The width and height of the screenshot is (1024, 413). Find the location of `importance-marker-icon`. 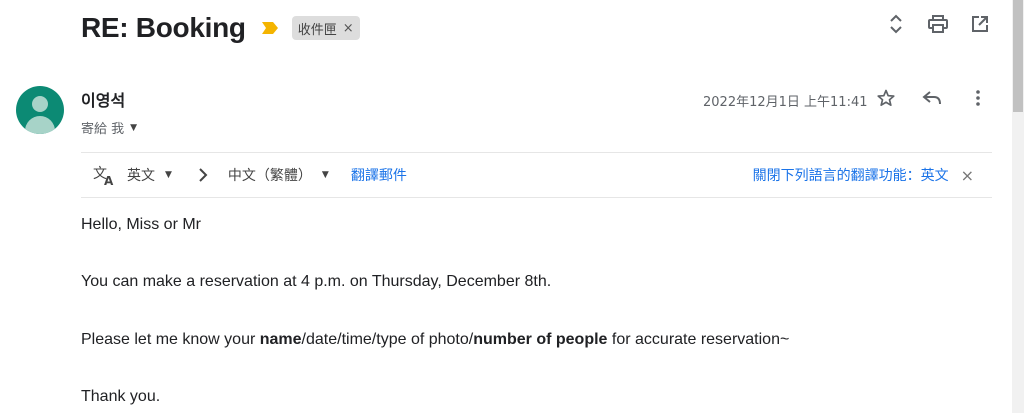

importance-marker-icon is located at coordinates (269, 28).